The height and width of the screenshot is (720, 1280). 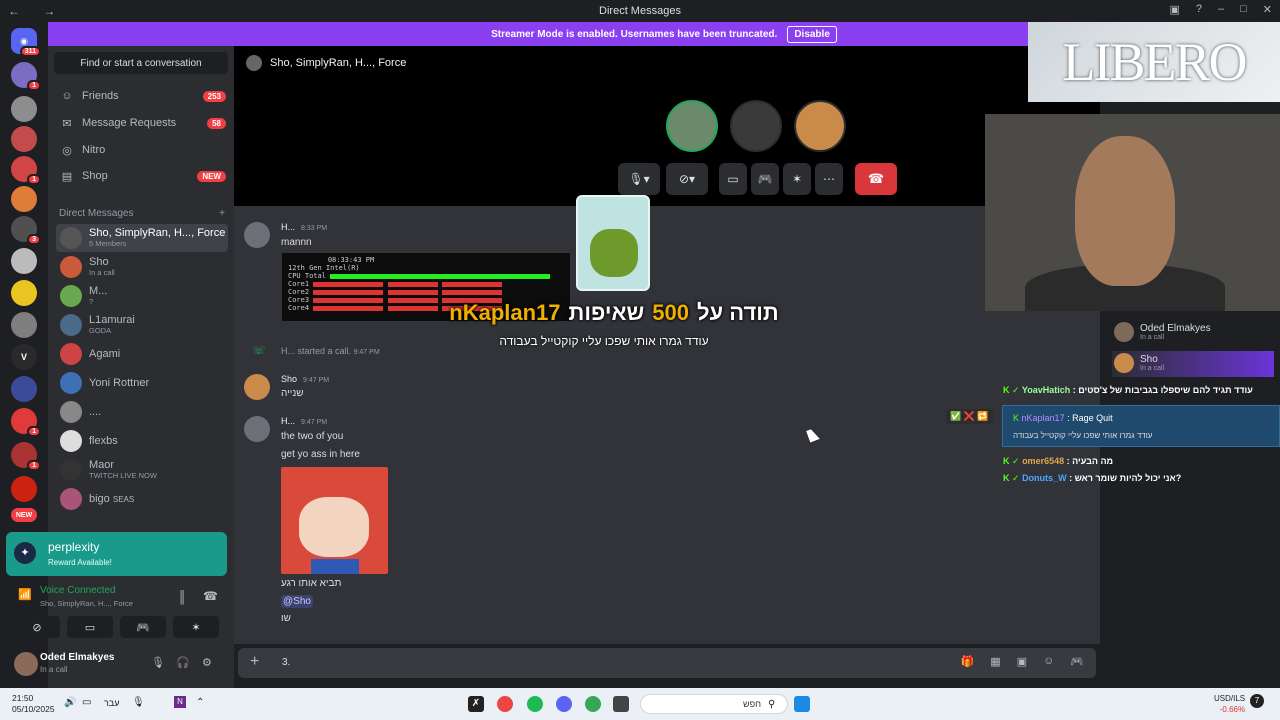 I want to click on mute-mic-button: 🎙▾, so click(x=639, y=179).